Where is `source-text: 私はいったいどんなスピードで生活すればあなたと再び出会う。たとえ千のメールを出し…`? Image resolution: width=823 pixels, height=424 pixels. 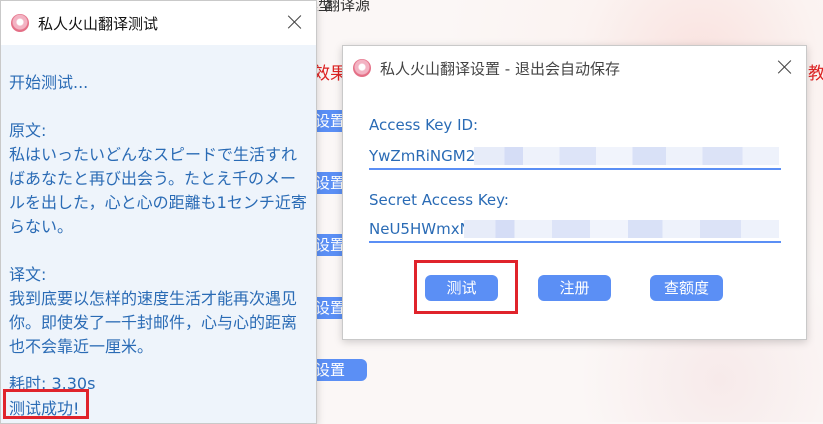 source-text: 私はいったいどんなスピードで生活すればあなたと再び出会う。たとえ千のメールを出し… is located at coordinates (158, 190).